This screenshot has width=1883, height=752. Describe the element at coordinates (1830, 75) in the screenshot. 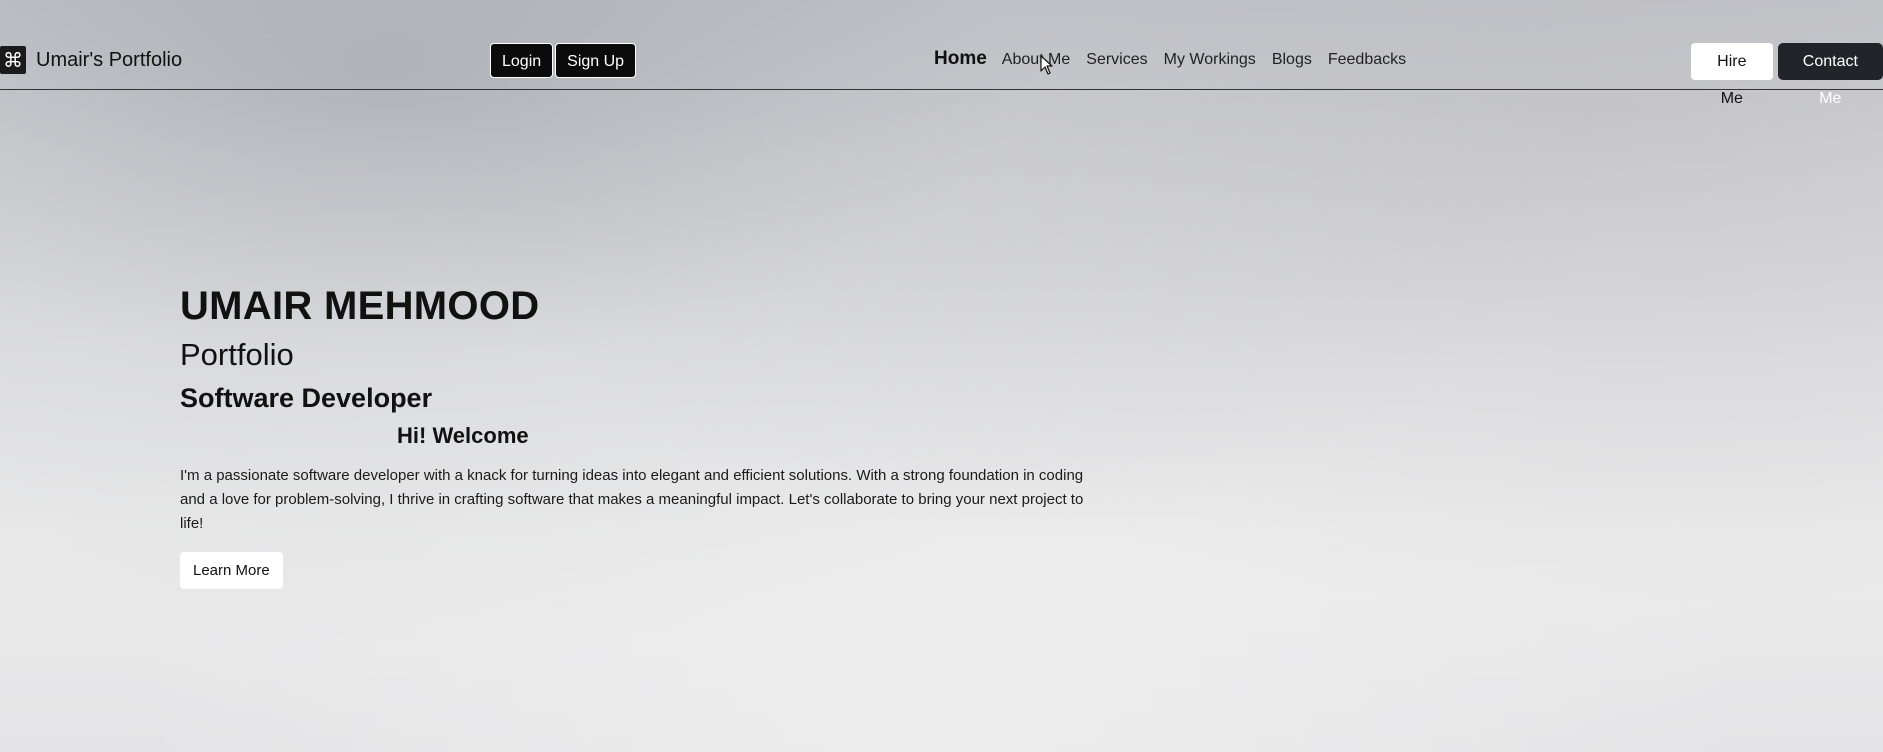

I see `contact-me-button: Contact Me` at that location.